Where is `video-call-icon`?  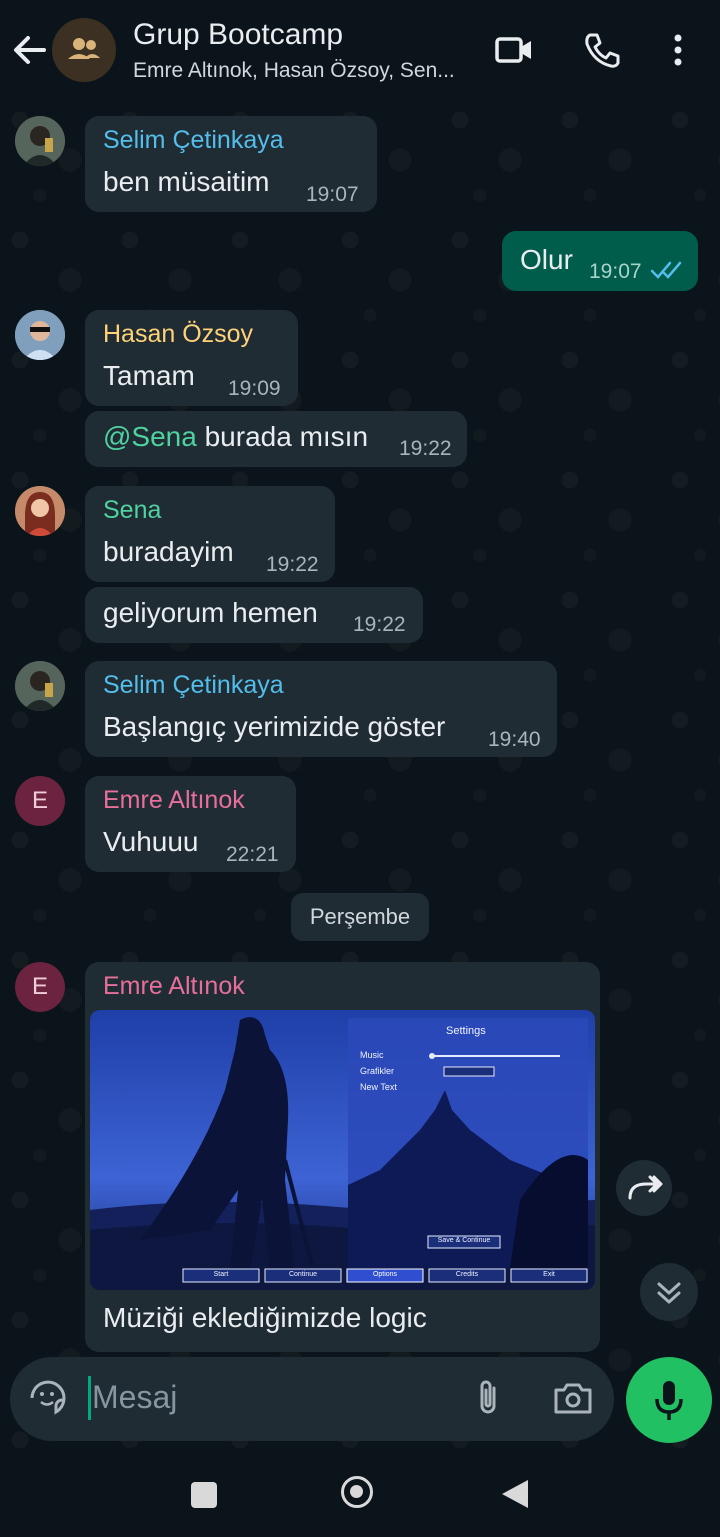
video-call-icon is located at coordinates (513, 50).